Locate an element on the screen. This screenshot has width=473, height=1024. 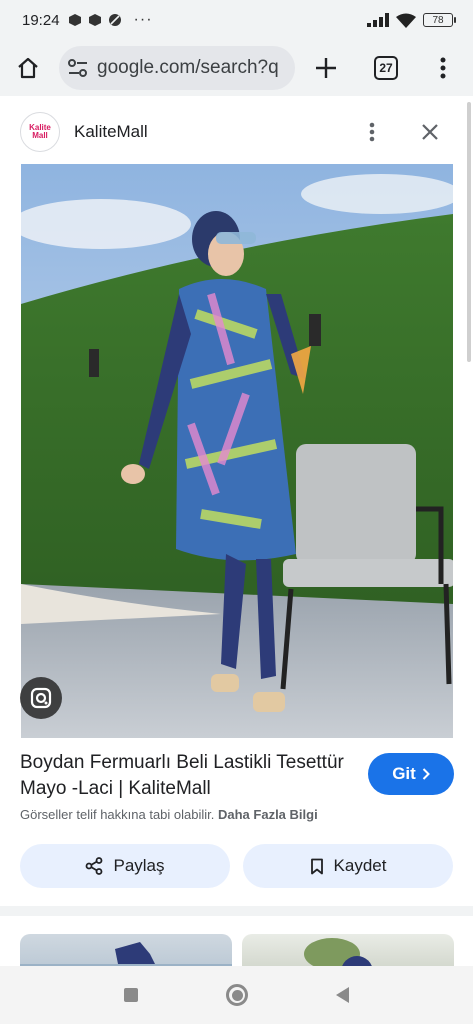
tab-count: 27 is located at coordinates (386, 68).